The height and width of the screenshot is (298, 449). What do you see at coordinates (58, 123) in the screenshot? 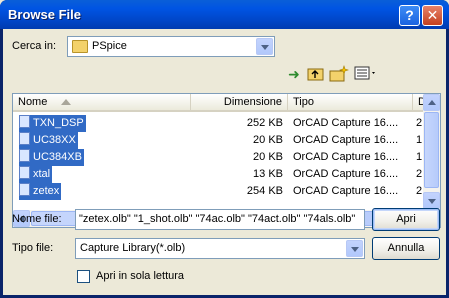
I see `list-item-name: TXN_DSP` at bounding box center [58, 123].